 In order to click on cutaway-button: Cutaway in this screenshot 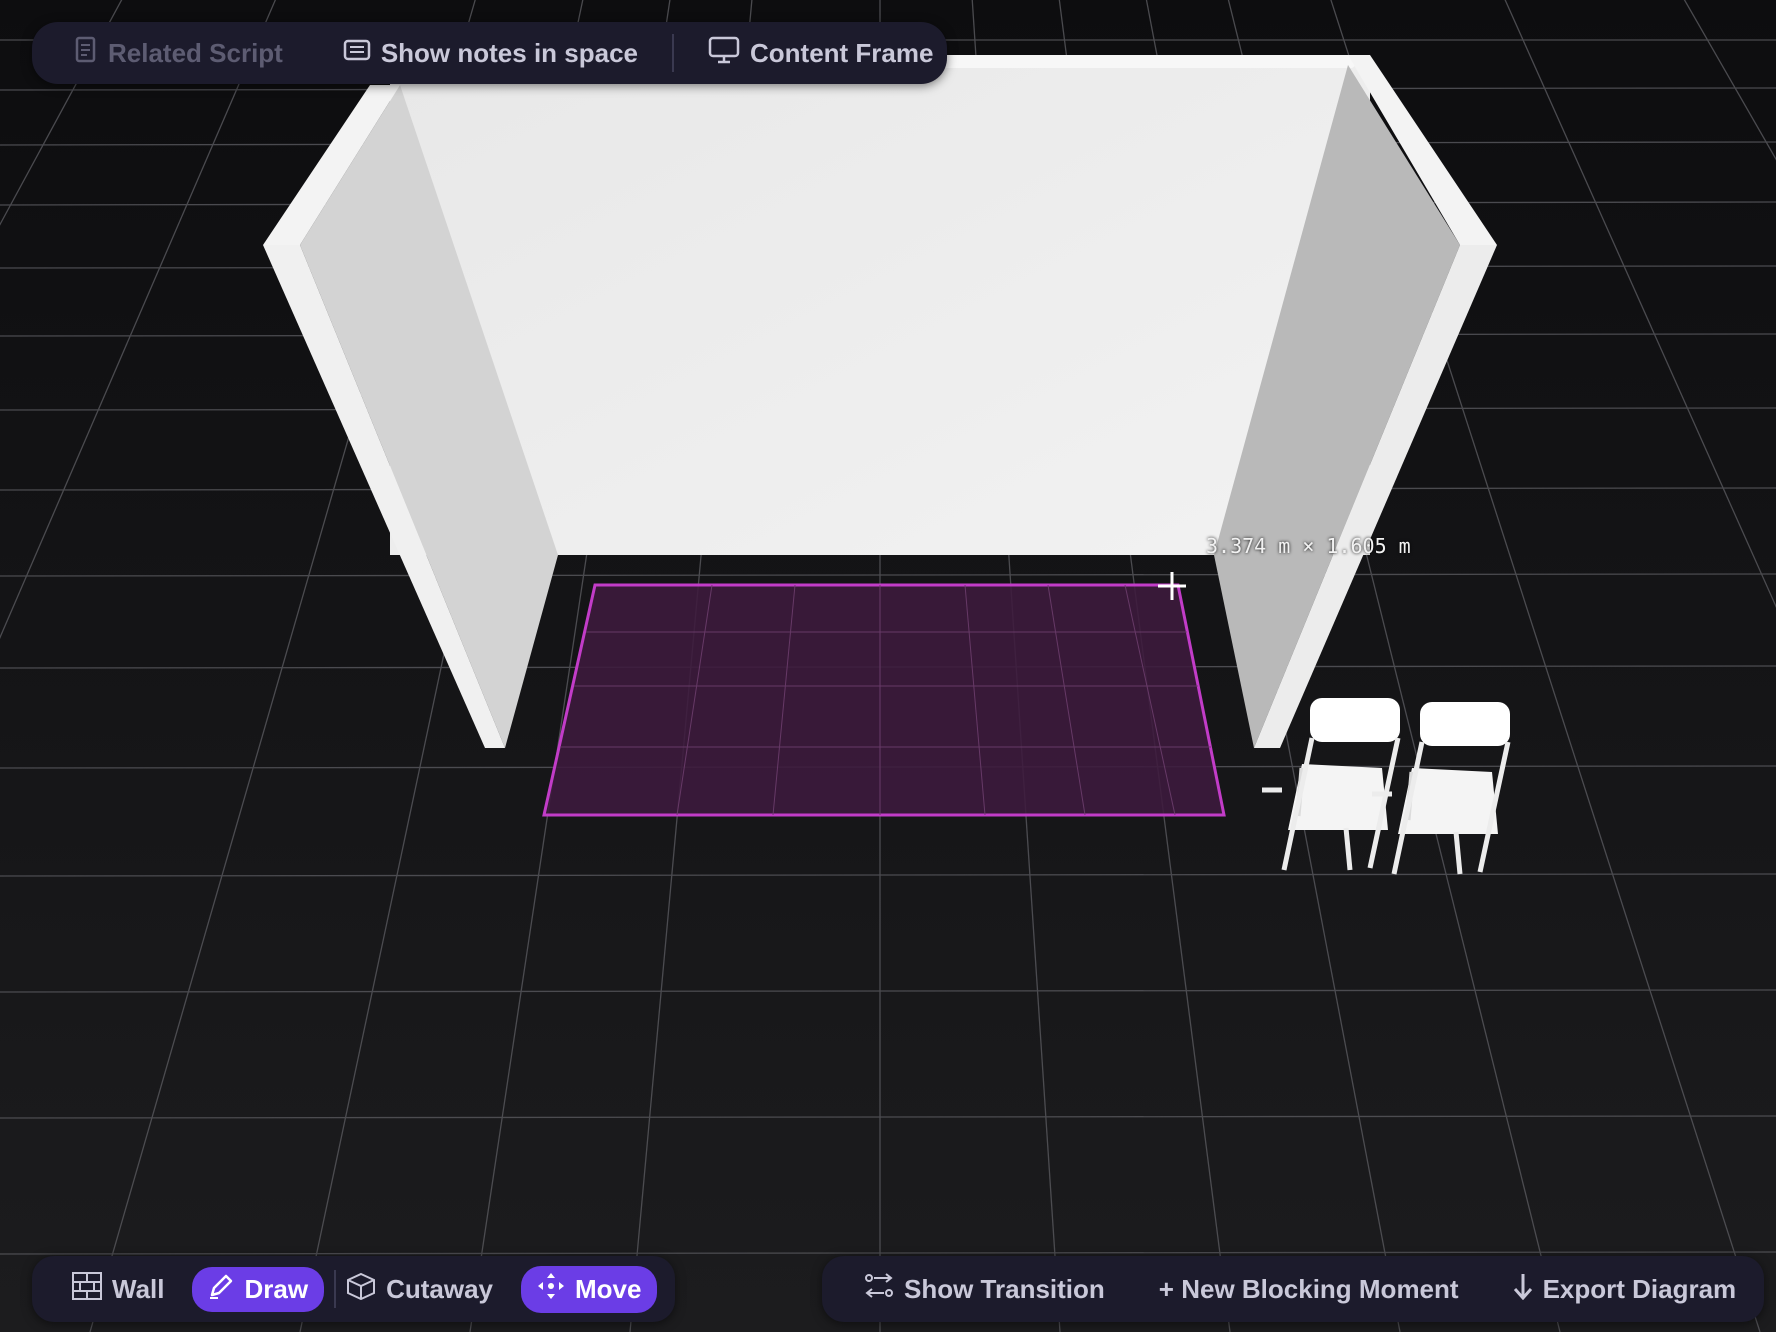, I will do `click(419, 1289)`.